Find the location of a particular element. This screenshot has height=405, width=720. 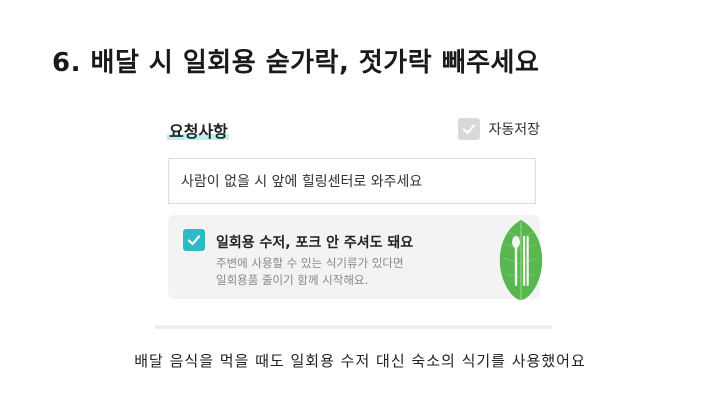

section-title-text: 요청사항 is located at coordinates (198, 131).